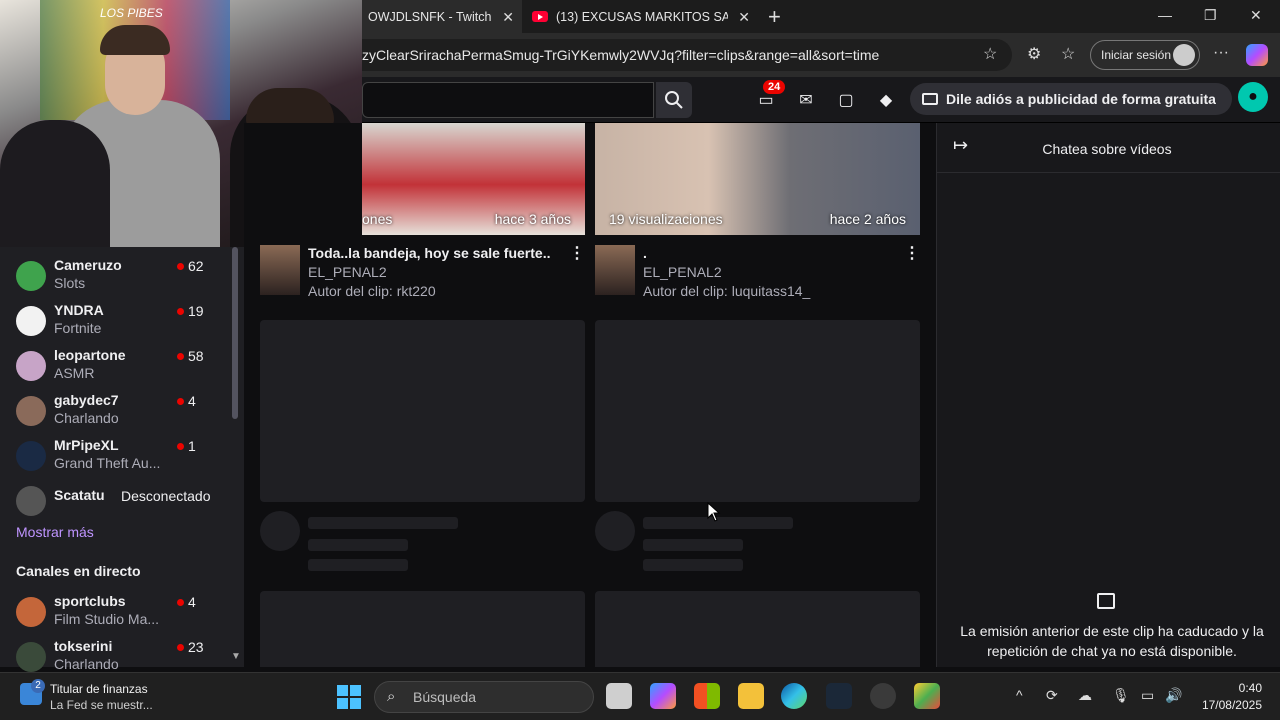  I want to click on file-explorer-icon, so click(751, 696).